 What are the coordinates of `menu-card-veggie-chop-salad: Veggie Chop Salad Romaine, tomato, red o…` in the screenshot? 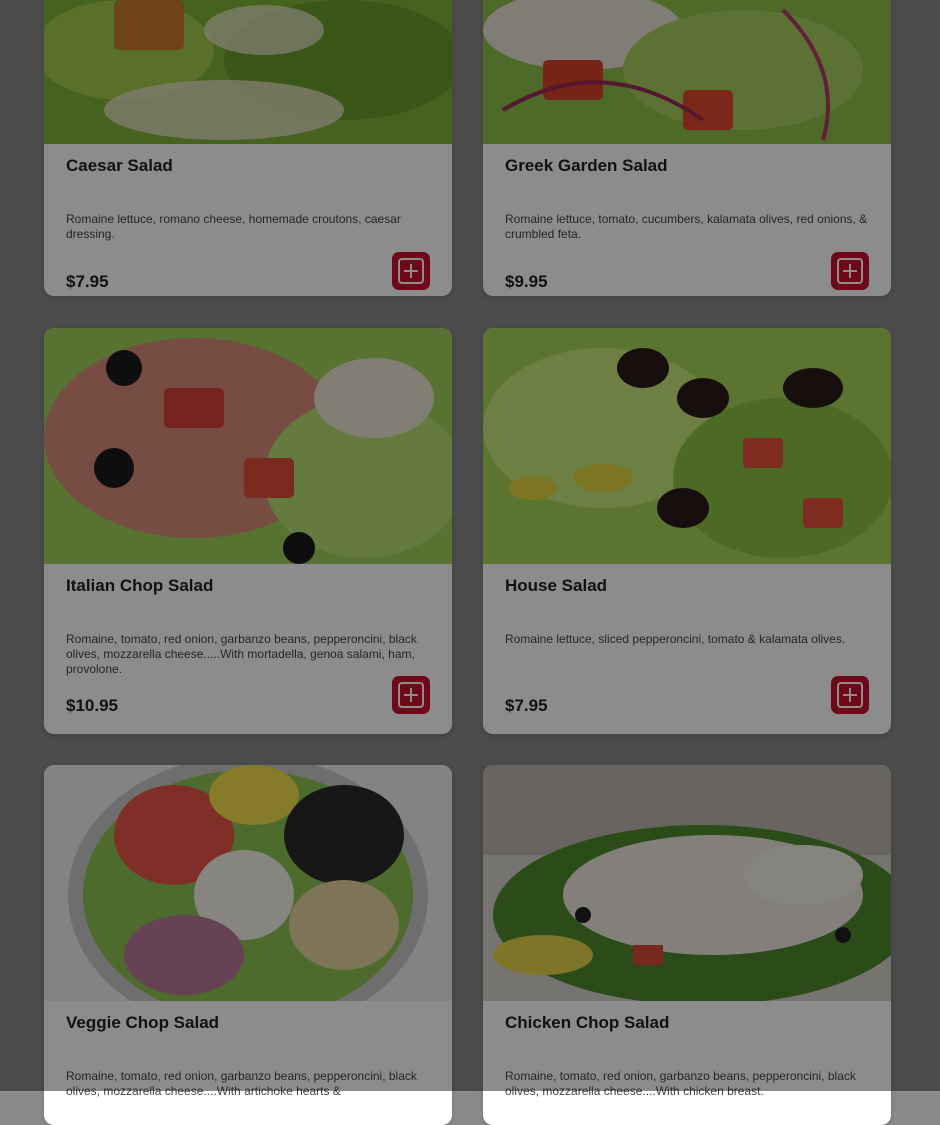 It's located at (248, 945).